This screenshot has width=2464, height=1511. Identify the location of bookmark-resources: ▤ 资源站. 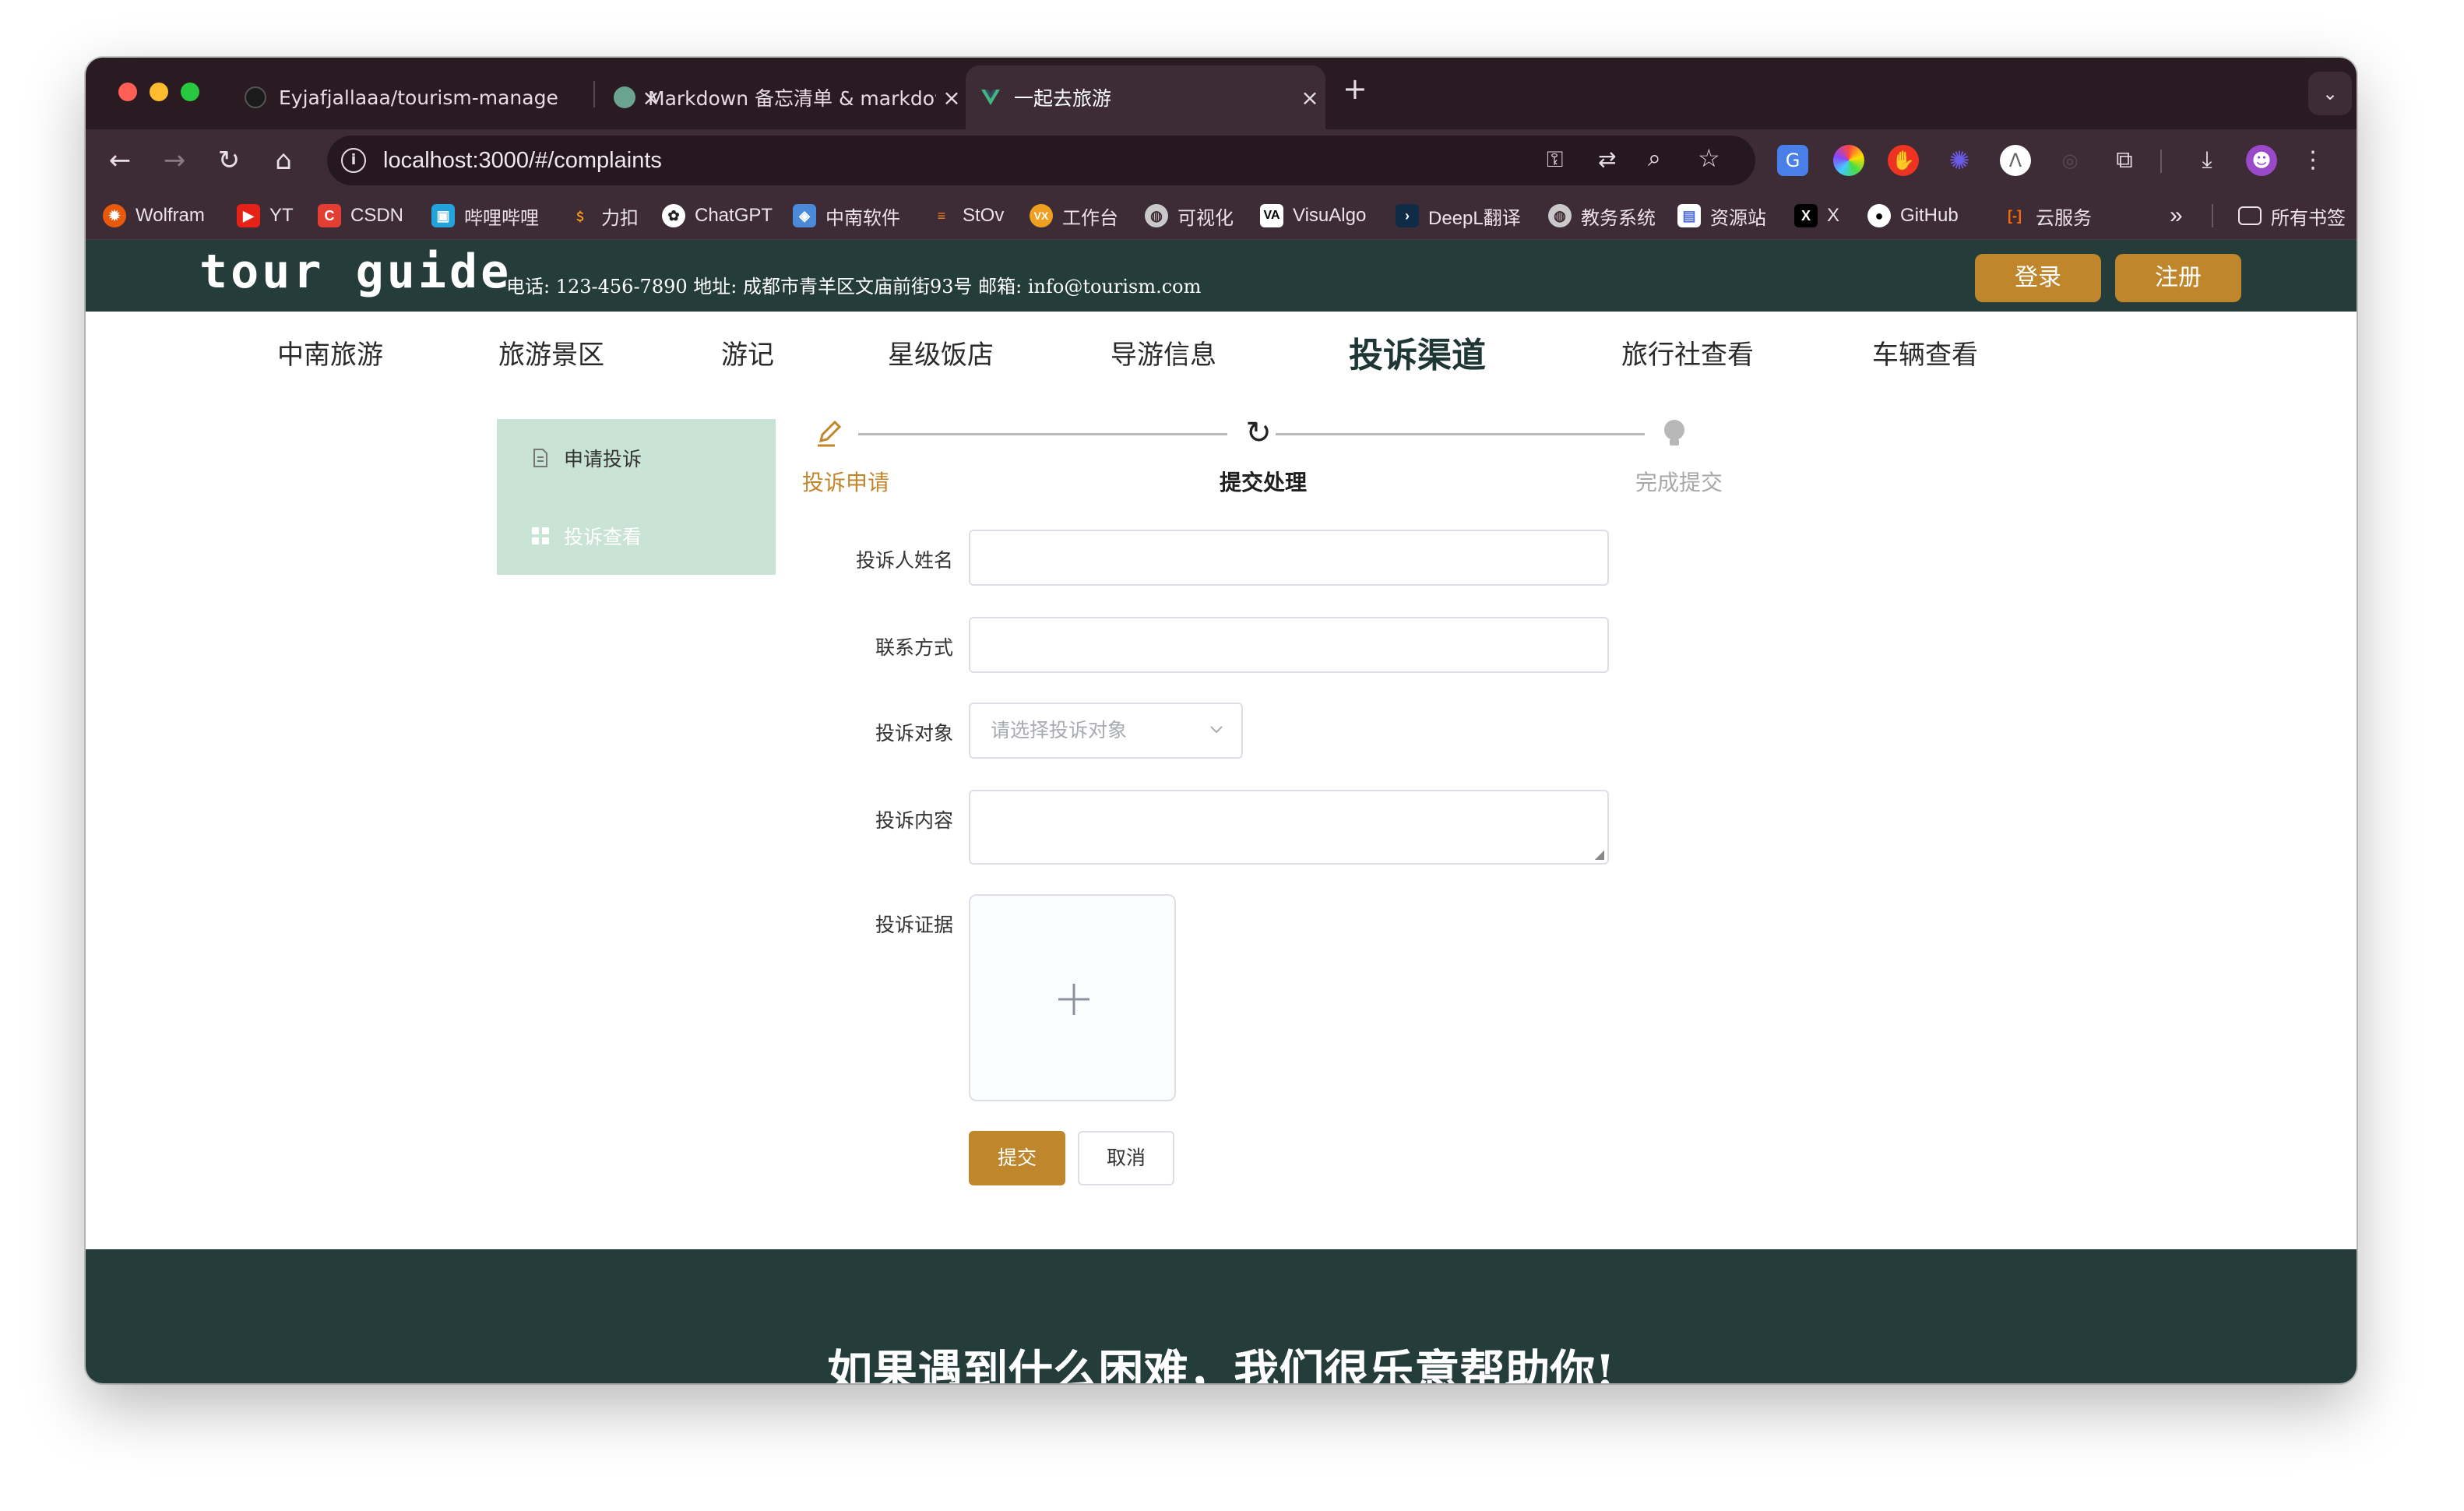
(1721, 216).